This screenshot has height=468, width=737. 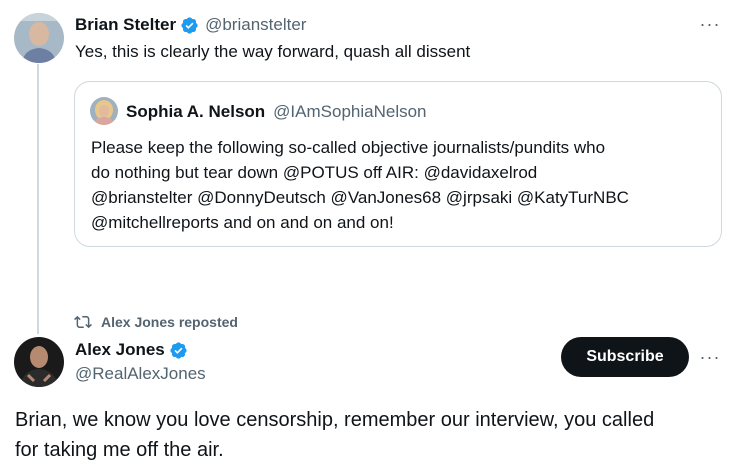 I want to click on repost-indicator: Alex Jones reposted, so click(x=156, y=322).